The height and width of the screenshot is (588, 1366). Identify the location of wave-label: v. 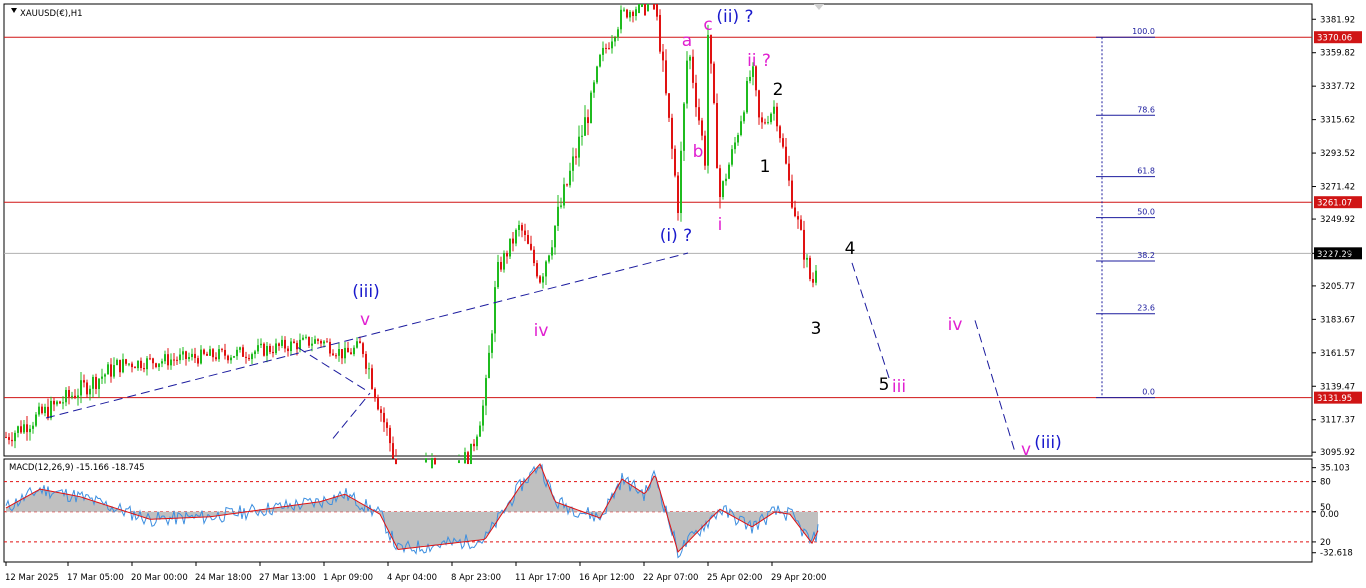
(1026, 450).